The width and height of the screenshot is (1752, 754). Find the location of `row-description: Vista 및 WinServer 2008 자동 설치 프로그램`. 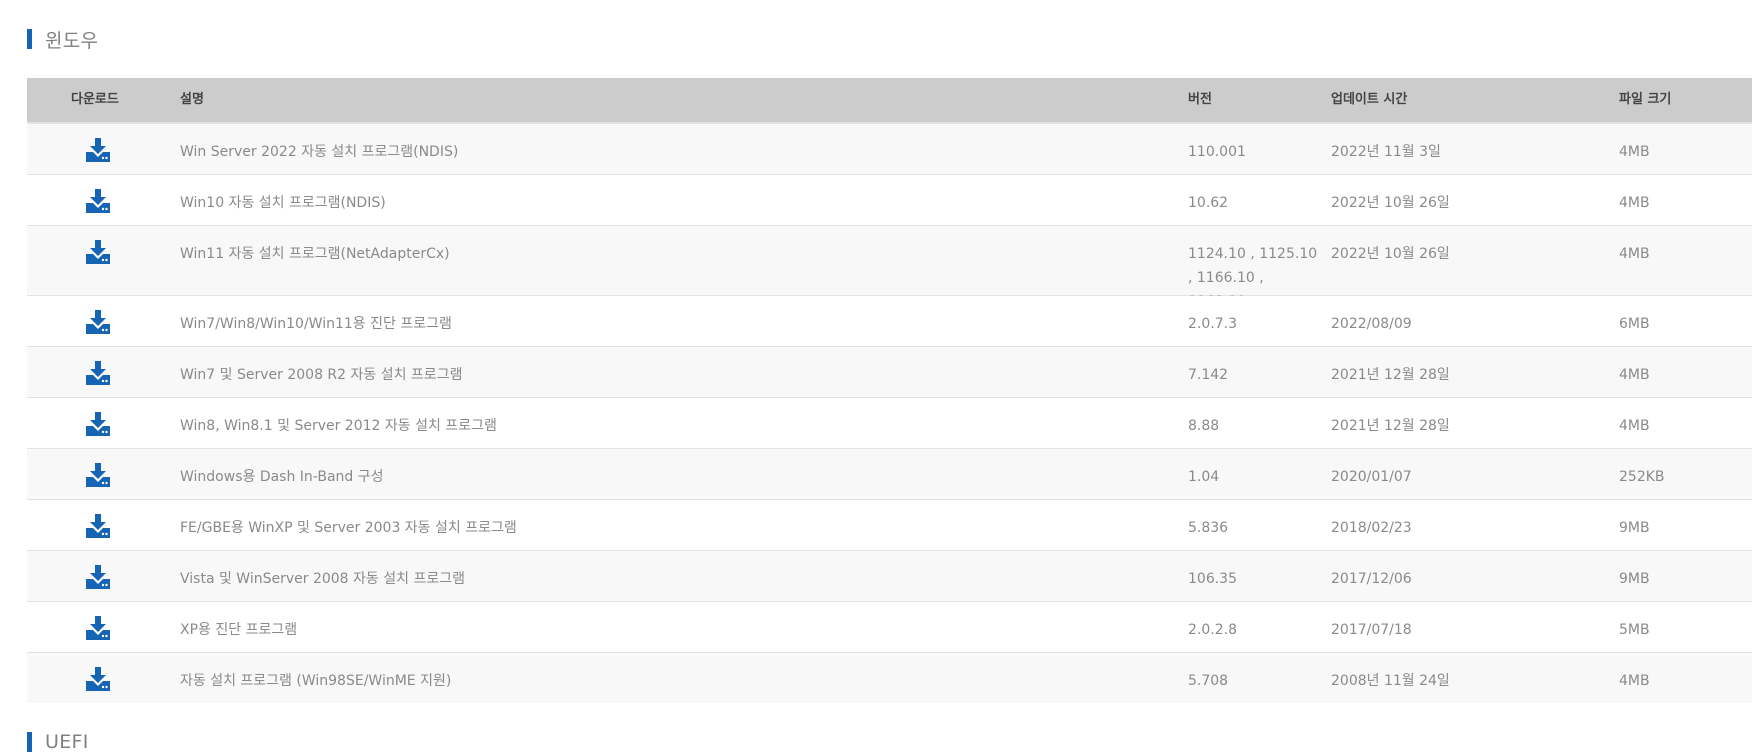

row-description: Vista 및 WinServer 2008 자동 설치 프로그램 is located at coordinates (322, 579).